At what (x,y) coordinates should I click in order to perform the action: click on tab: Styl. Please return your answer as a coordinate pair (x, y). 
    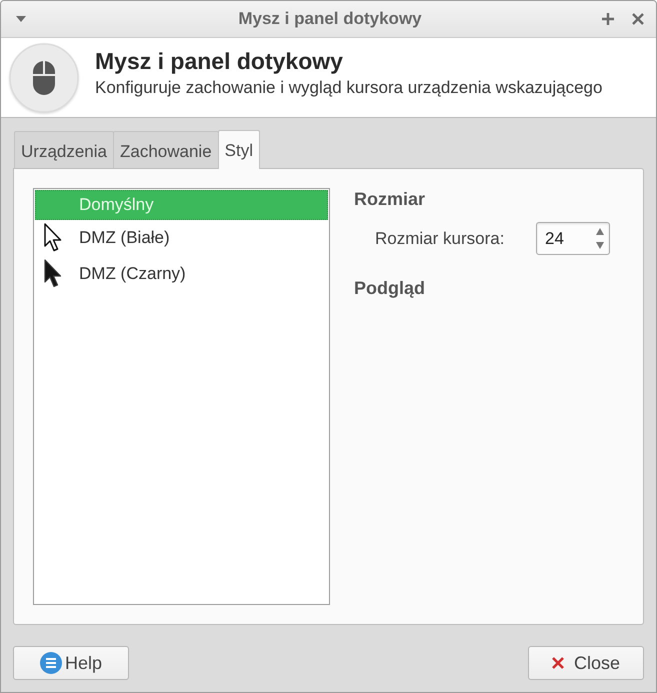
    Looking at the image, I should click on (239, 149).